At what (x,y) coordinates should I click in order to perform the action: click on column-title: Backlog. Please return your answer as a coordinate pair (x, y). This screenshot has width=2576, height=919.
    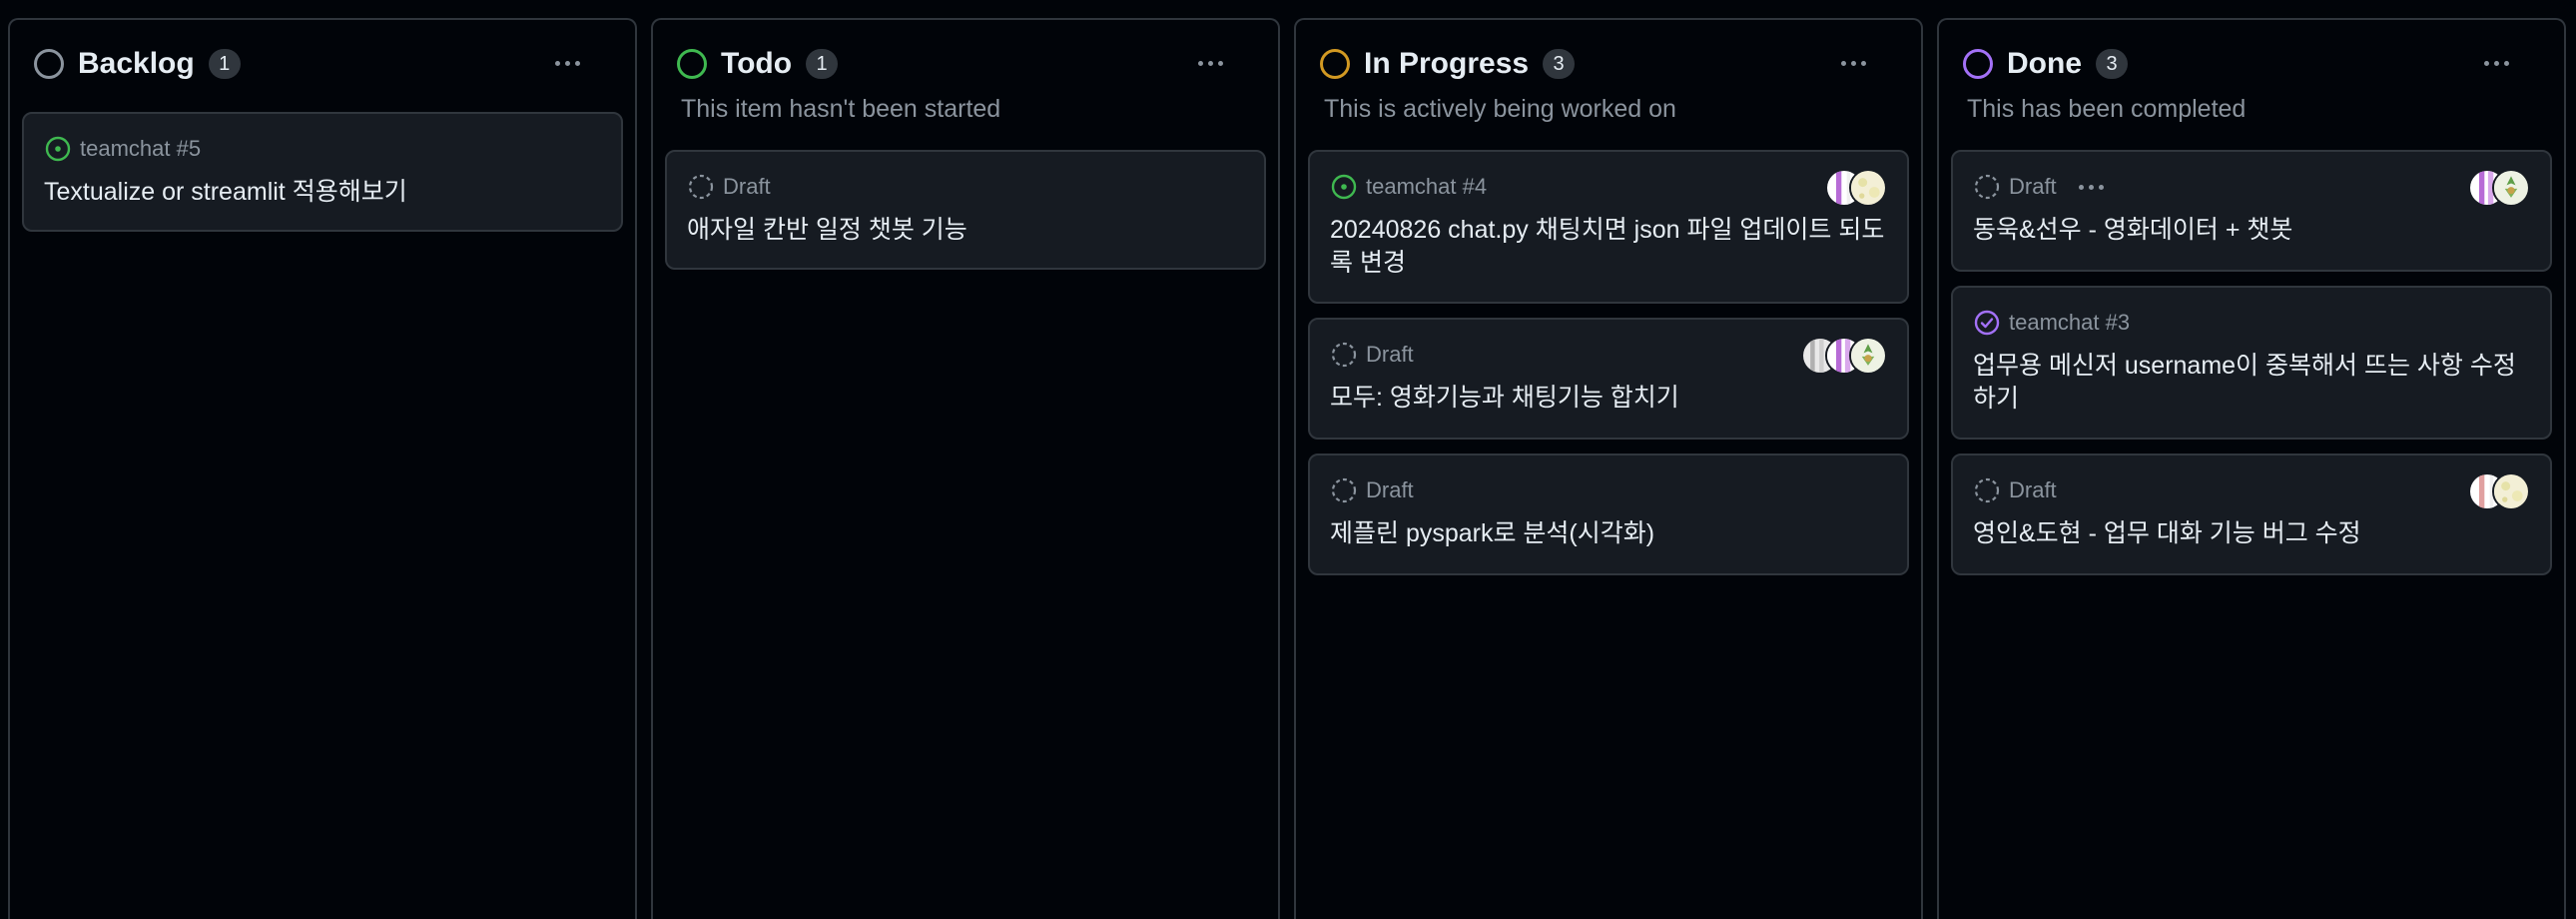
    Looking at the image, I should click on (136, 63).